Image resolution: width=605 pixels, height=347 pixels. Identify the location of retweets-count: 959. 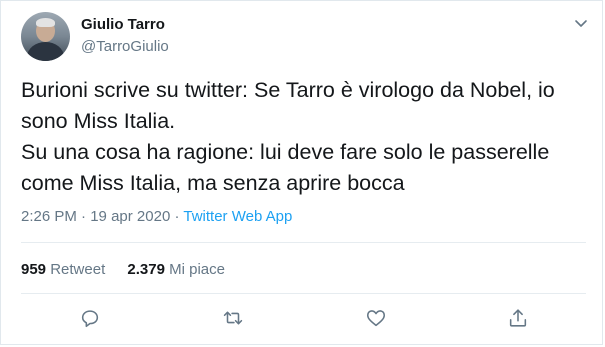
(34, 269).